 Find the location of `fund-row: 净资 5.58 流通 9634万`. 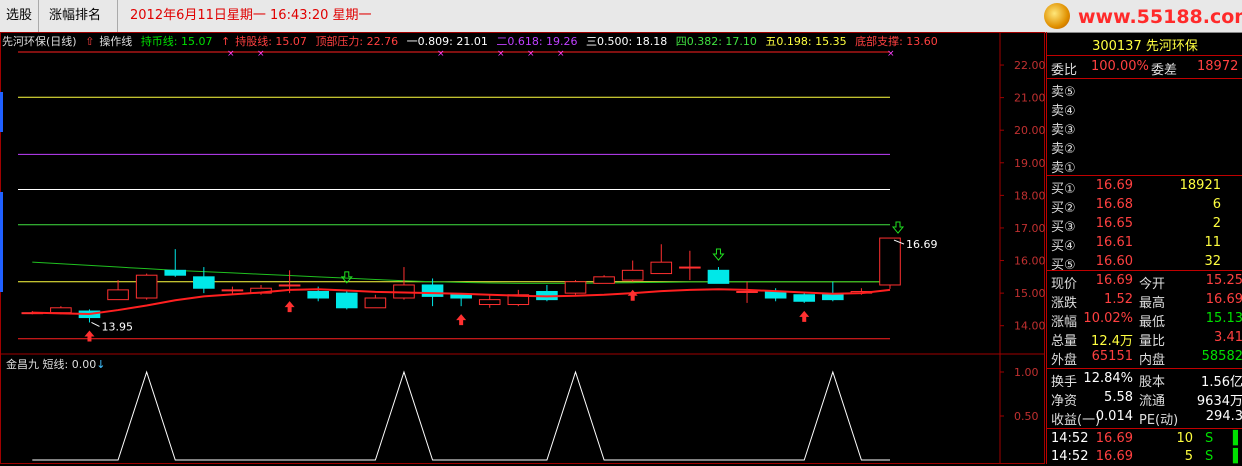

fund-row: 净资 5.58 流通 9634万 is located at coordinates (1144, 399).